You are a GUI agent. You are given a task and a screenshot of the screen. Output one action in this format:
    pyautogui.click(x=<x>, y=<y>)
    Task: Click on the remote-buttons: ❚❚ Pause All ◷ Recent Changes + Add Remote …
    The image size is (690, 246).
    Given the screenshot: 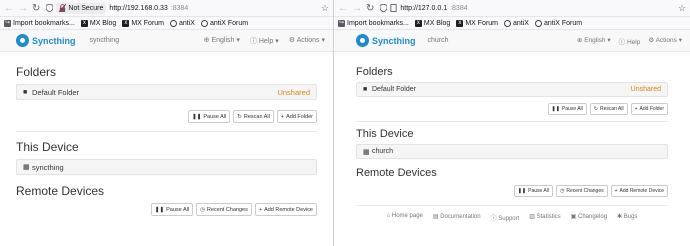 What is the action you would take?
    pyautogui.click(x=166, y=209)
    